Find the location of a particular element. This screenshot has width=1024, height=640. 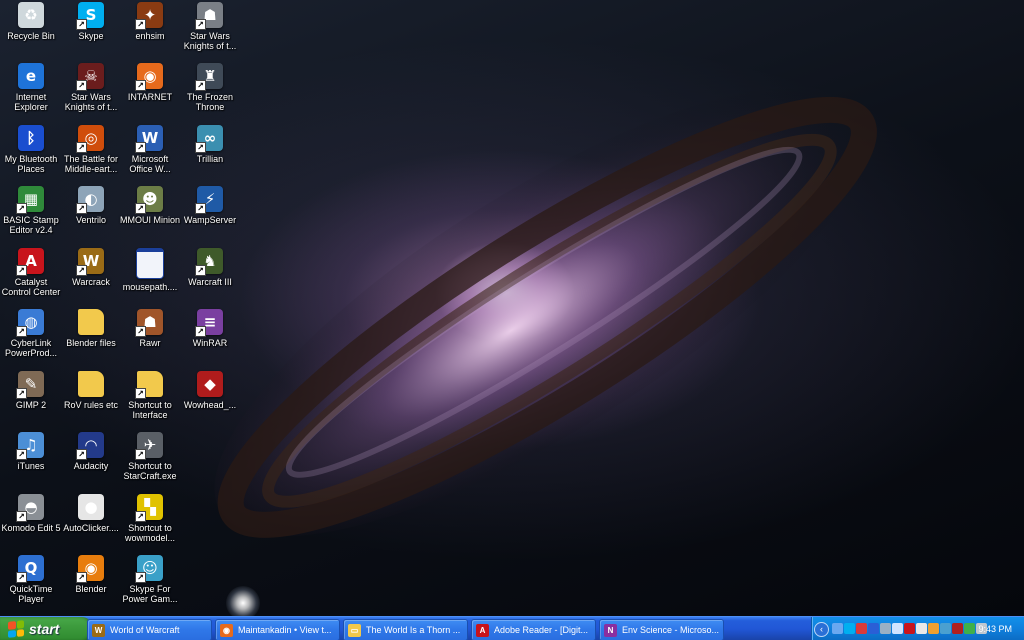

starcraft-icon: ✈ ↗ is located at coordinates (149, 446).